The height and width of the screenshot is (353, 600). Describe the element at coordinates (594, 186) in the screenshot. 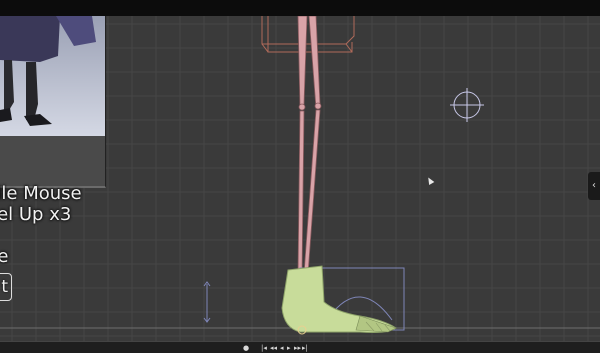

I see `sidebar-toggle-button: ‹` at that location.